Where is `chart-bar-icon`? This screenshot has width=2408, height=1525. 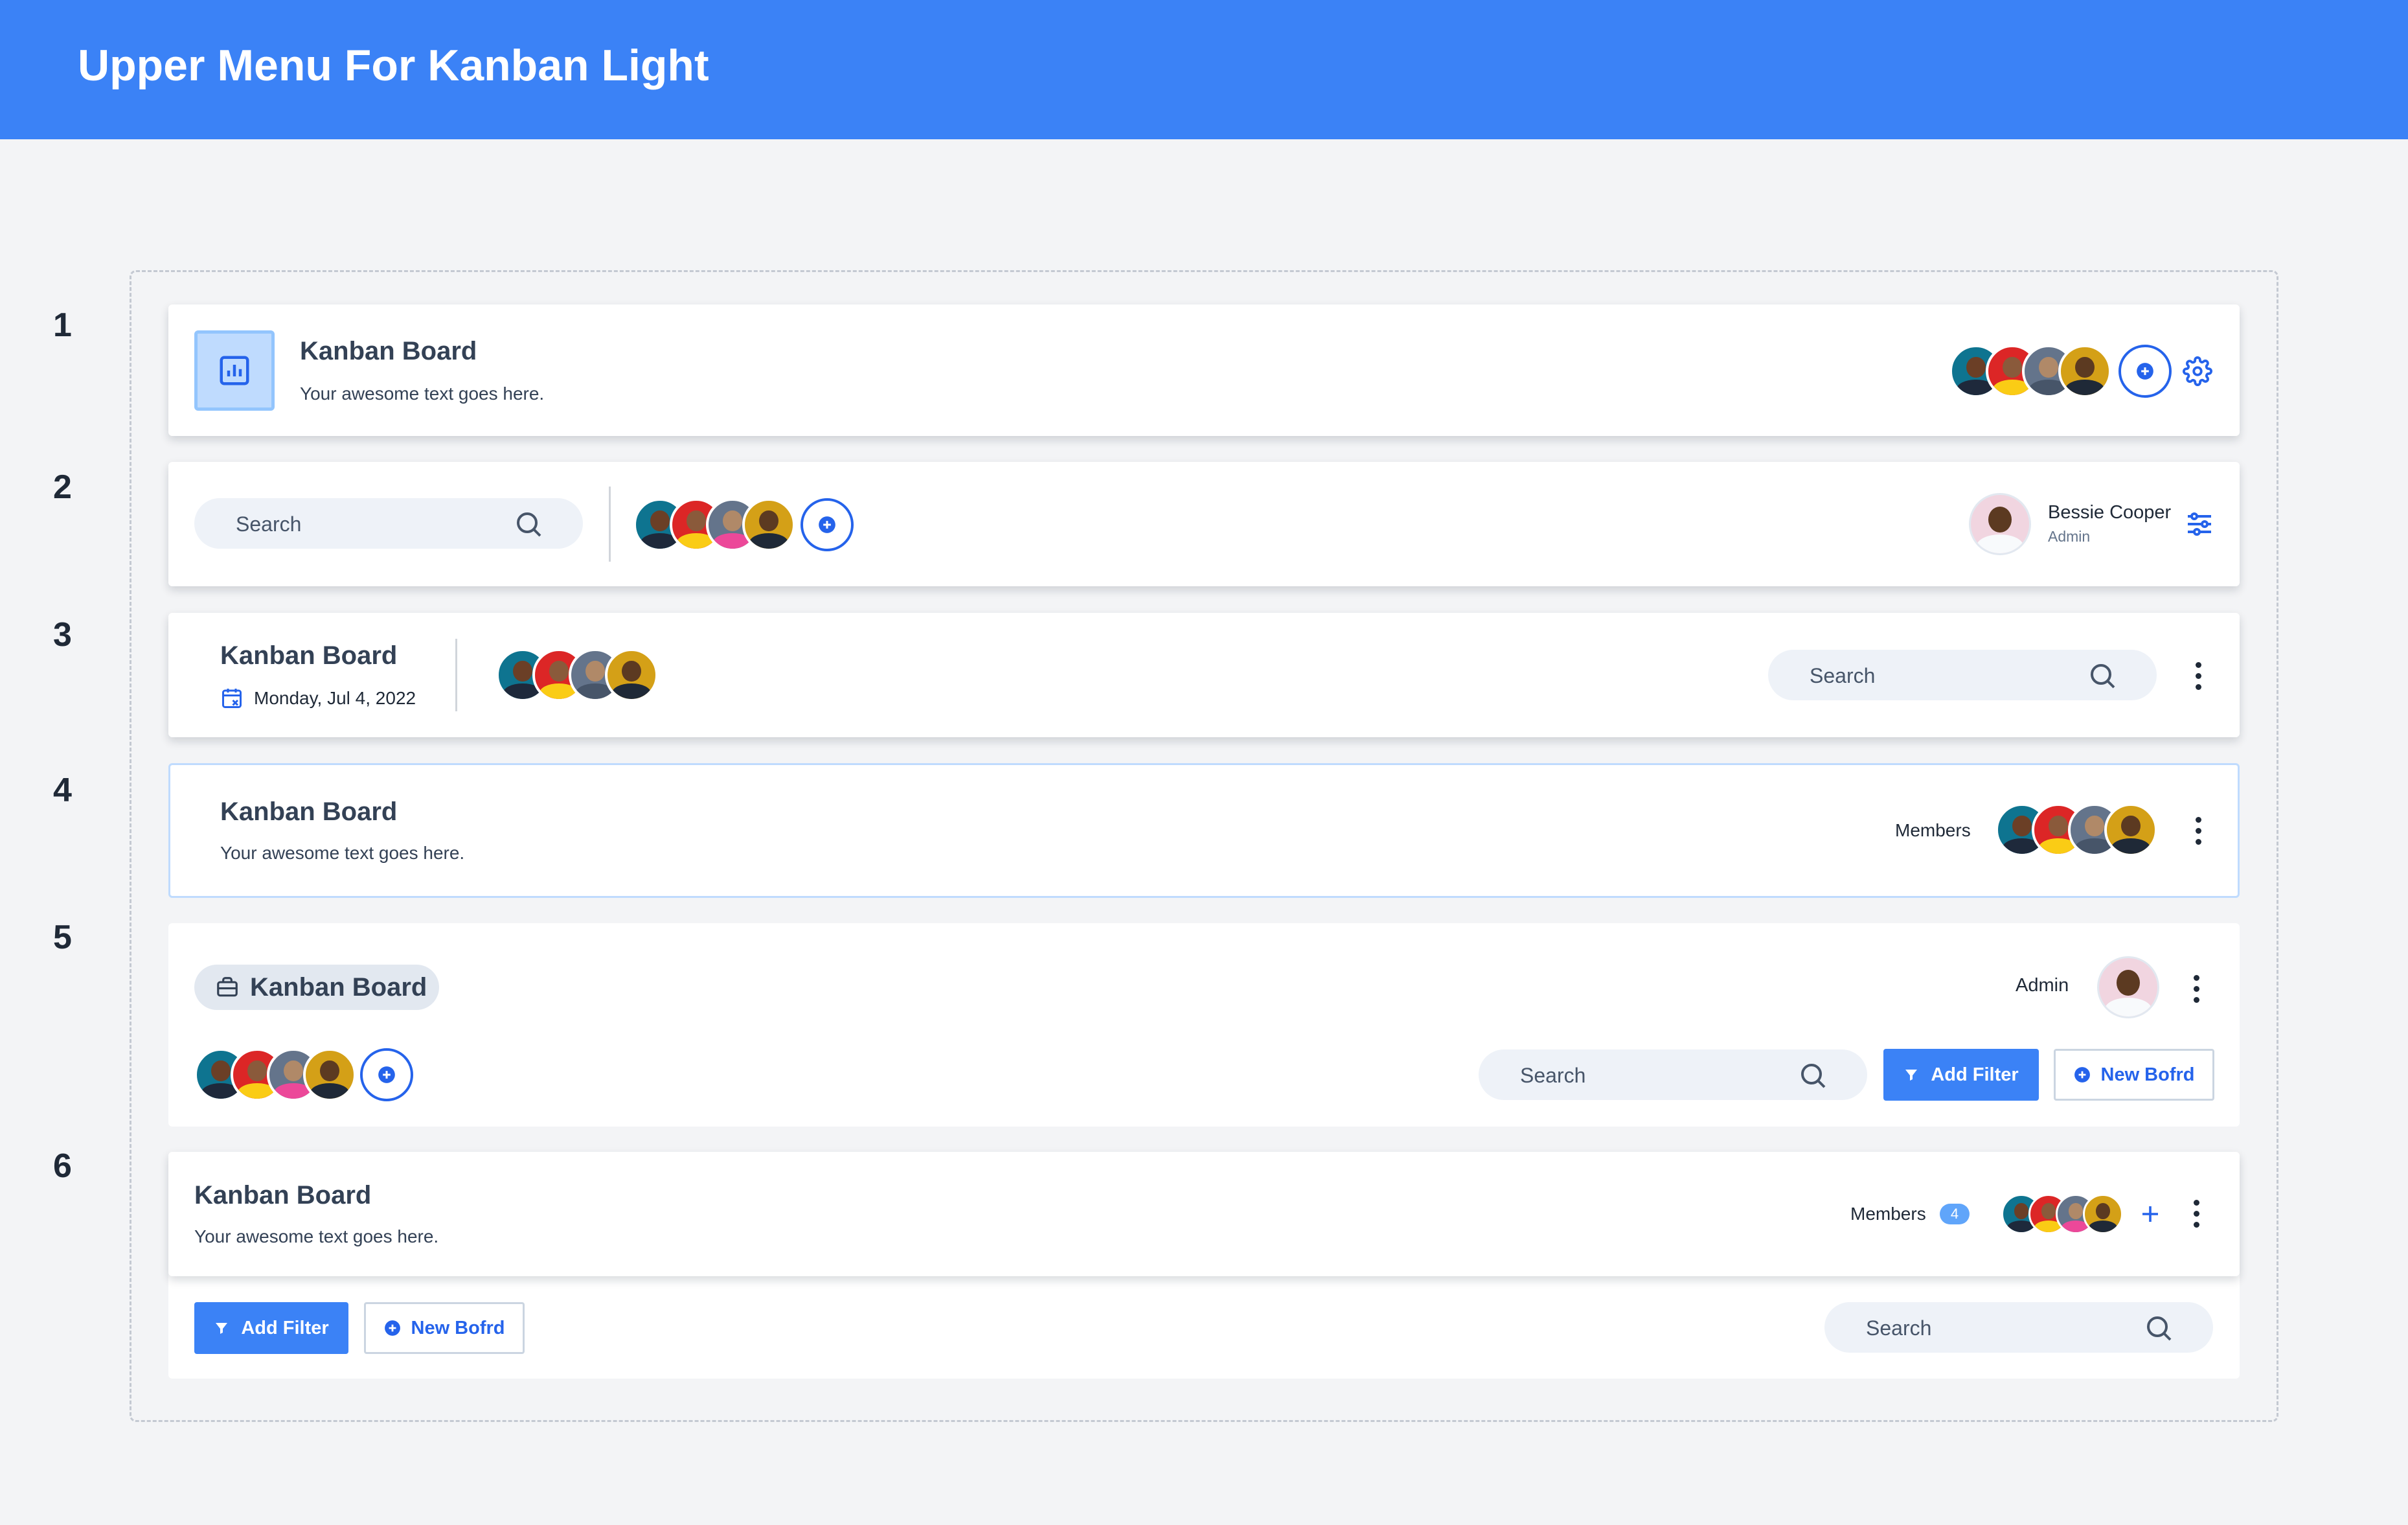 chart-bar-icon is located at coordinates (234, 370).